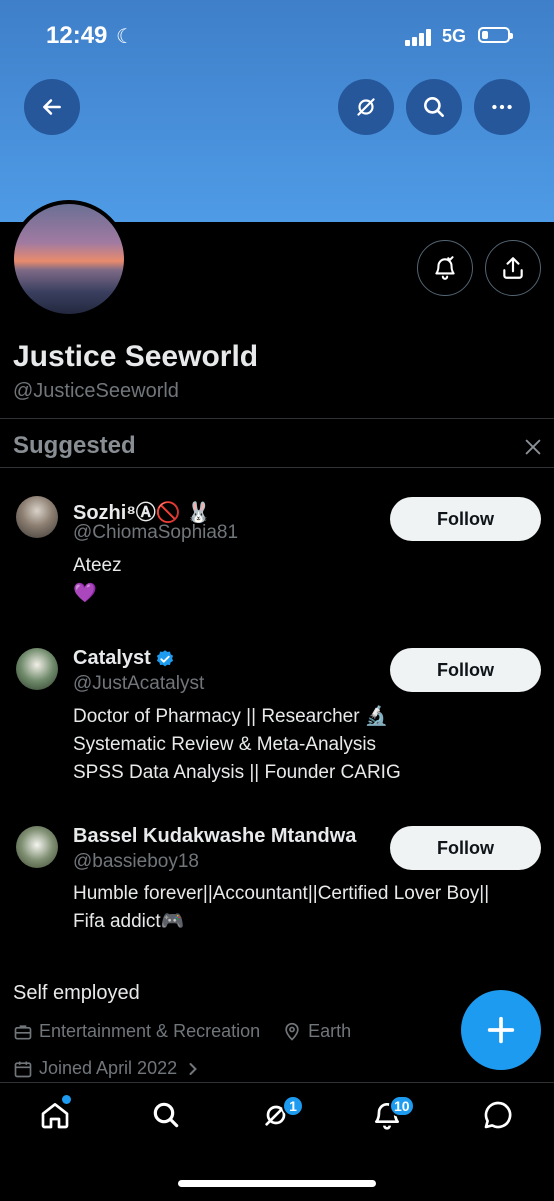 This screenshot has height=1201, width=554. I want to click on tab-search, so click(166, 1115).